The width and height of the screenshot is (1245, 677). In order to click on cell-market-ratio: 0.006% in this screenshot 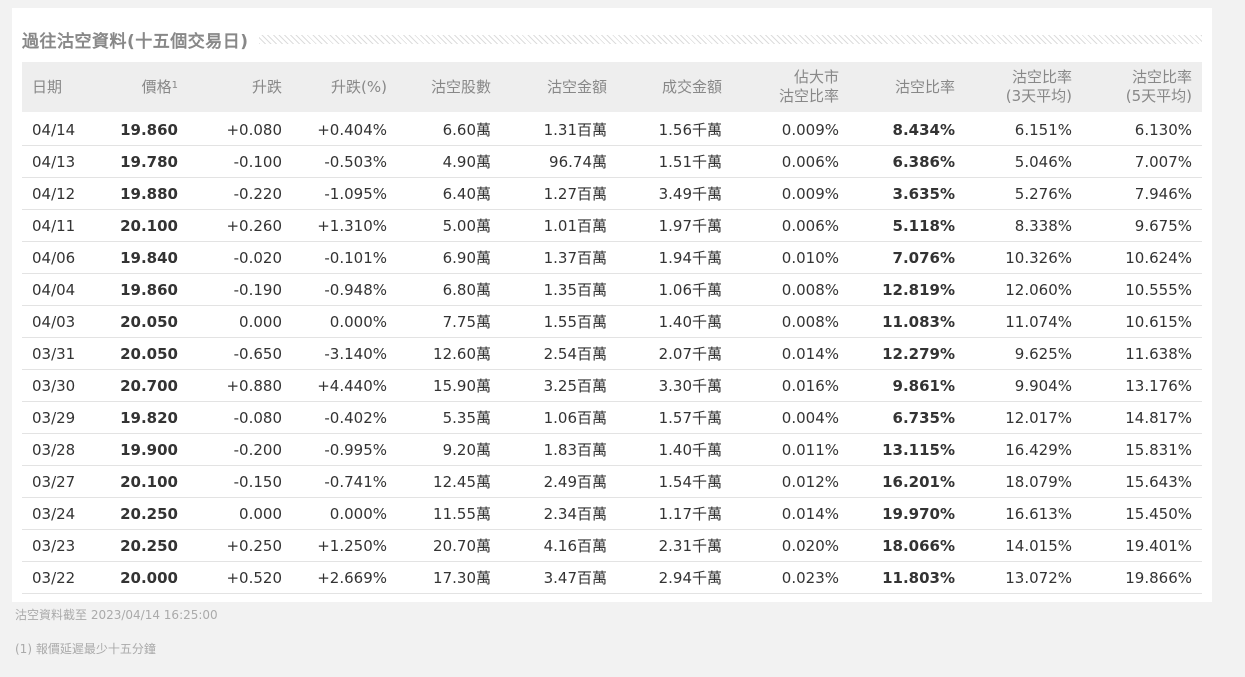, I will do `click(790, 161)`.